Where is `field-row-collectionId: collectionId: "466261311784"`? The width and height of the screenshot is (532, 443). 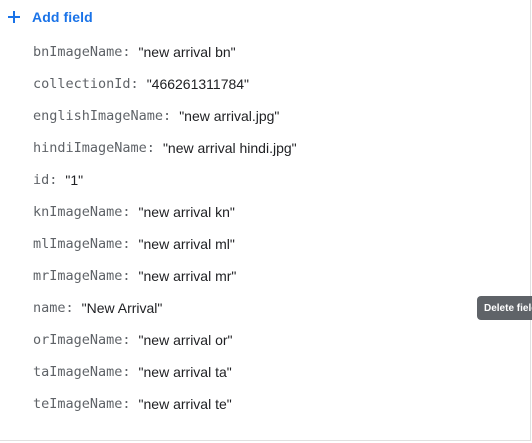
field-row-collectionId: collectionId: "466261311784" is located at coordinates (281, 84).